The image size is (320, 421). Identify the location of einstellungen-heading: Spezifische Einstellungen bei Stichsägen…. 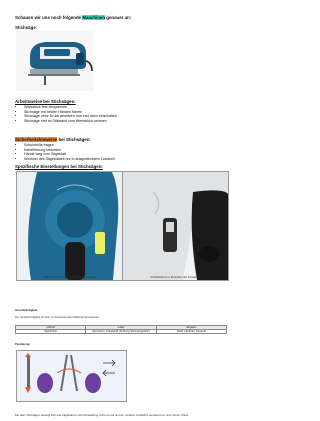
(59, 166).